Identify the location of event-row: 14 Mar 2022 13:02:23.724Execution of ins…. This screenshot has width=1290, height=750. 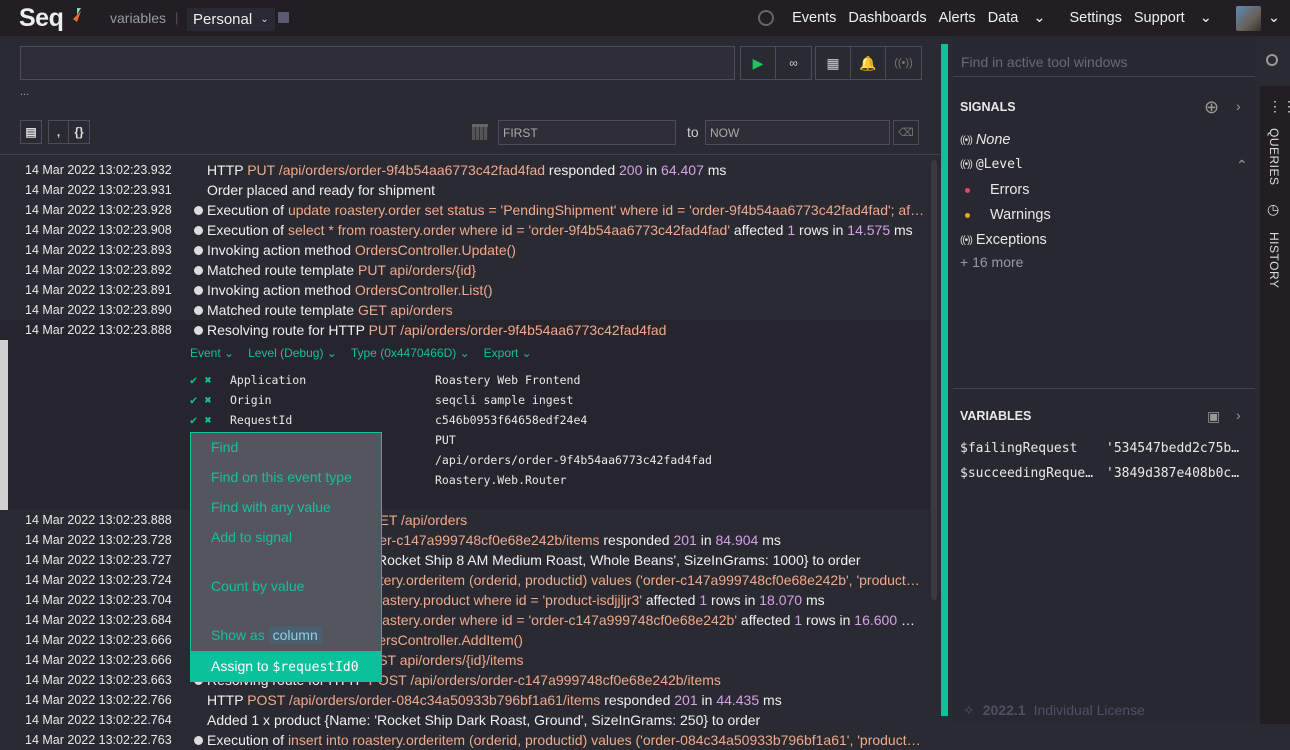
(465, 580).